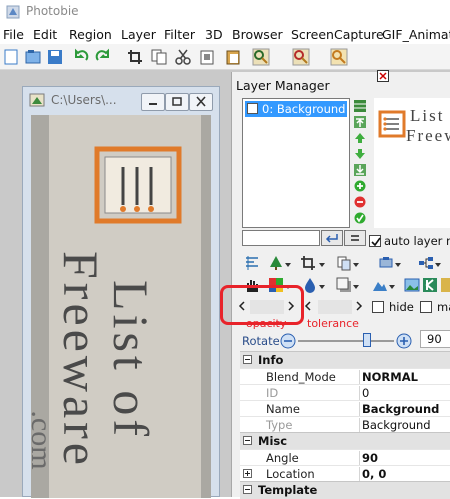  Describe the element at coordinates (386, 263) in the screenshot. I see `layer-stack-icon` at that location.